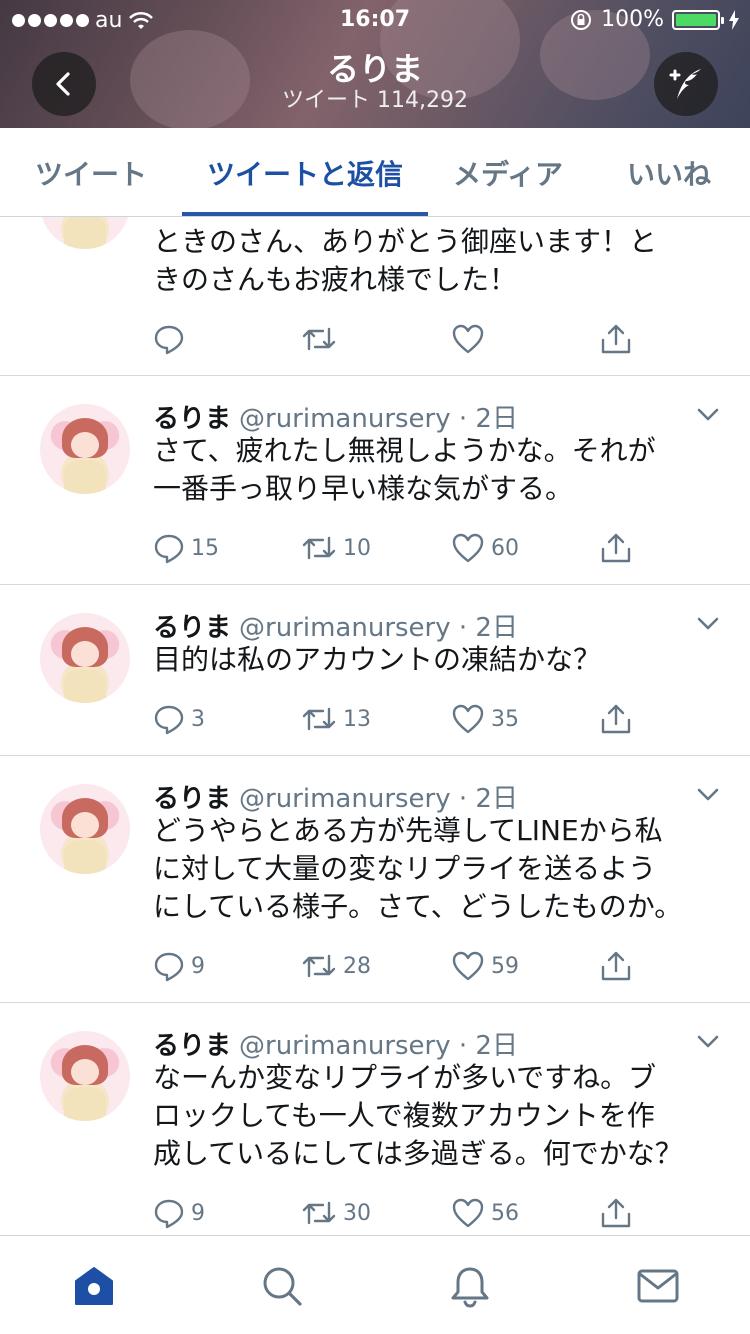 The height and width of the screenshot is (1334, 750). What do you see at coordinates (508, 172) in the screenshot?
I see `tab-media: メディア` at bounding box center [508, 172].